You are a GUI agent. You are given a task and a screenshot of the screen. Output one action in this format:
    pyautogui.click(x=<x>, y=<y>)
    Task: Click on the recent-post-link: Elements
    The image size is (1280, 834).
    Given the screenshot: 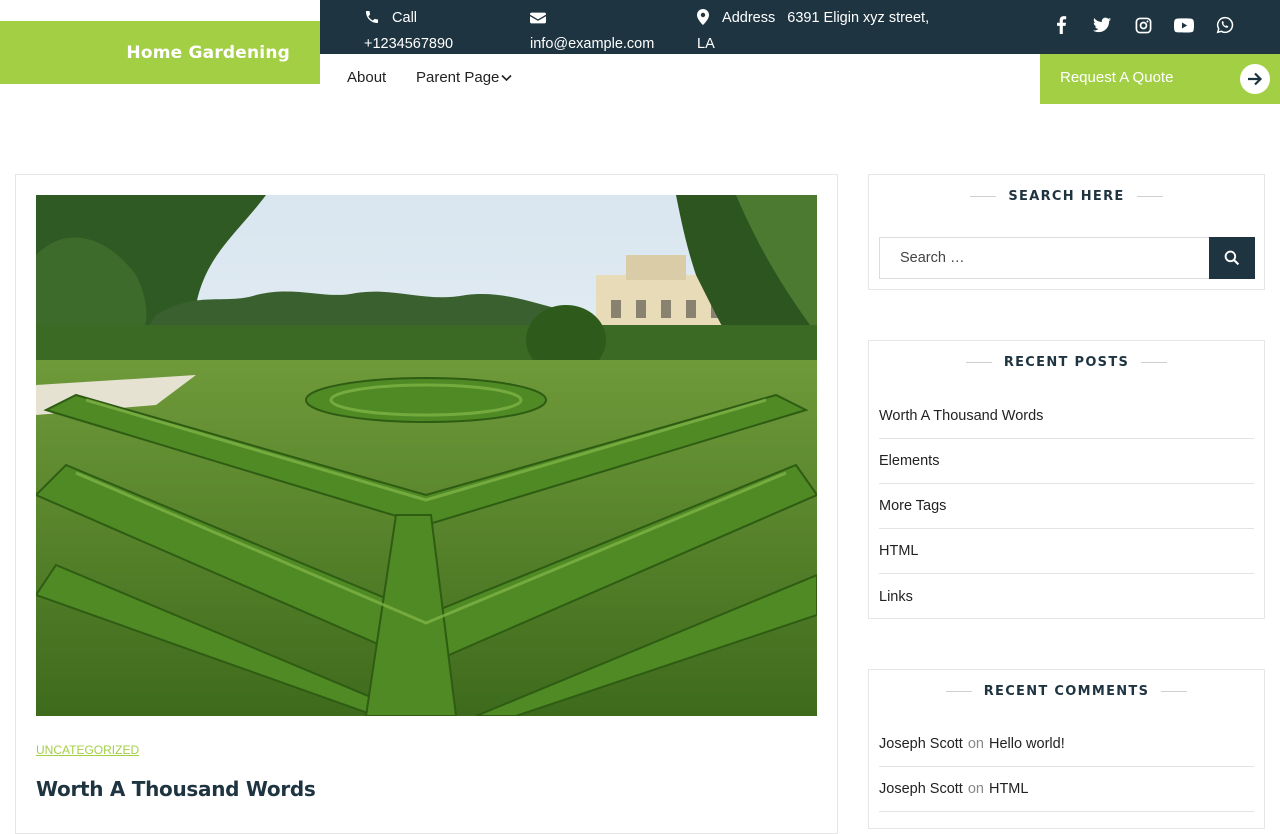 What is the action you would take?
    pyautogui.click(x=909, y=461)
    